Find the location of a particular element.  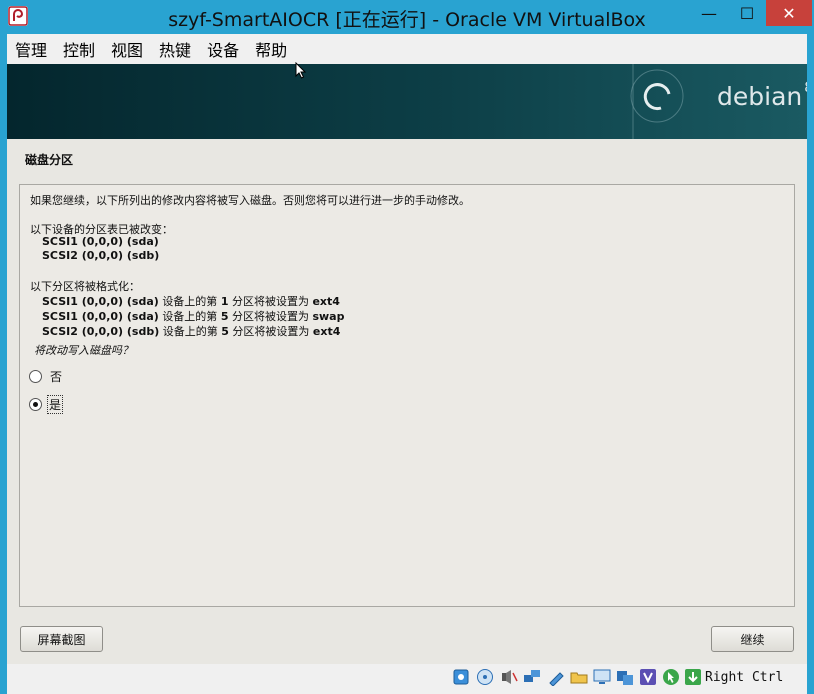

radio-selected-dot is located at coordinates (35, 404).